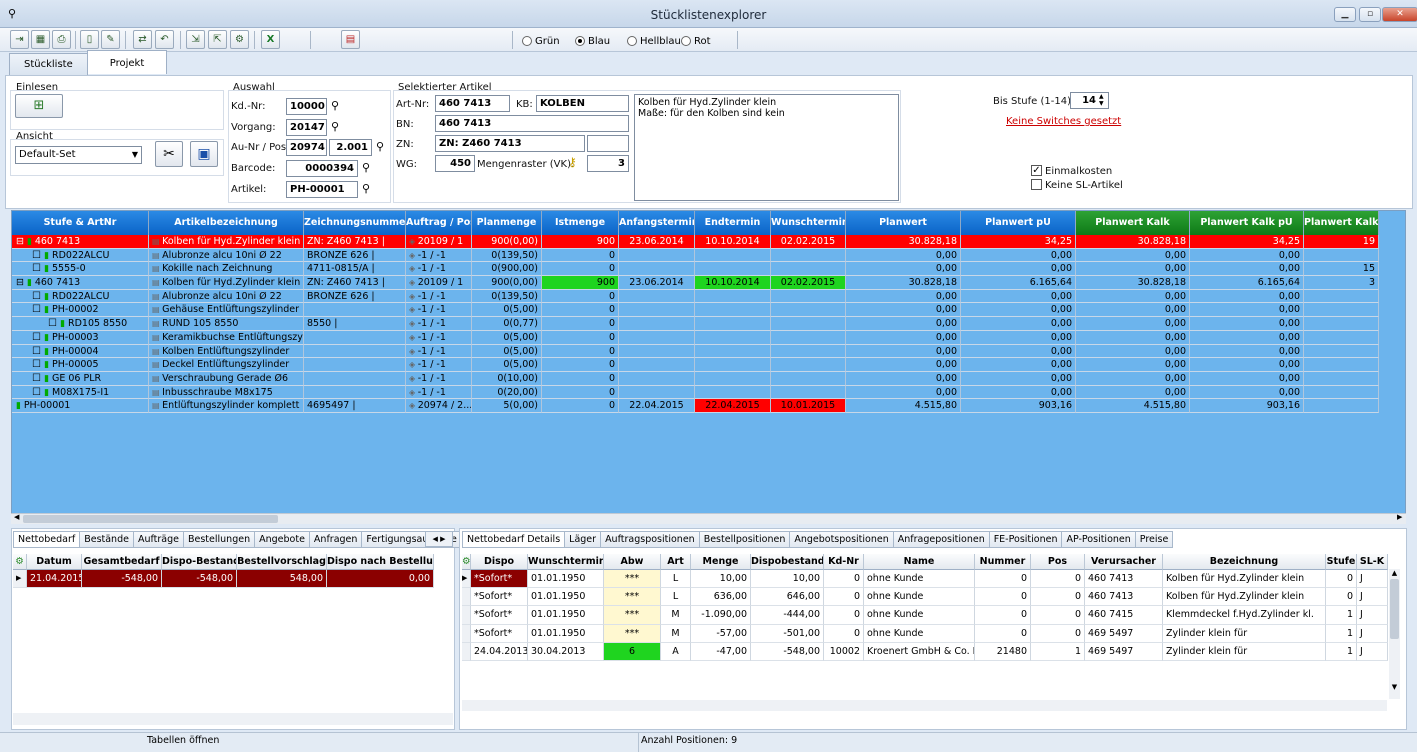 The height and width of the screenshot is (752, 1417). What do you see at coordinates (21, 241) in the screenshot?
I see `expand-icon: ⊟` at bounding box center [21, 241].